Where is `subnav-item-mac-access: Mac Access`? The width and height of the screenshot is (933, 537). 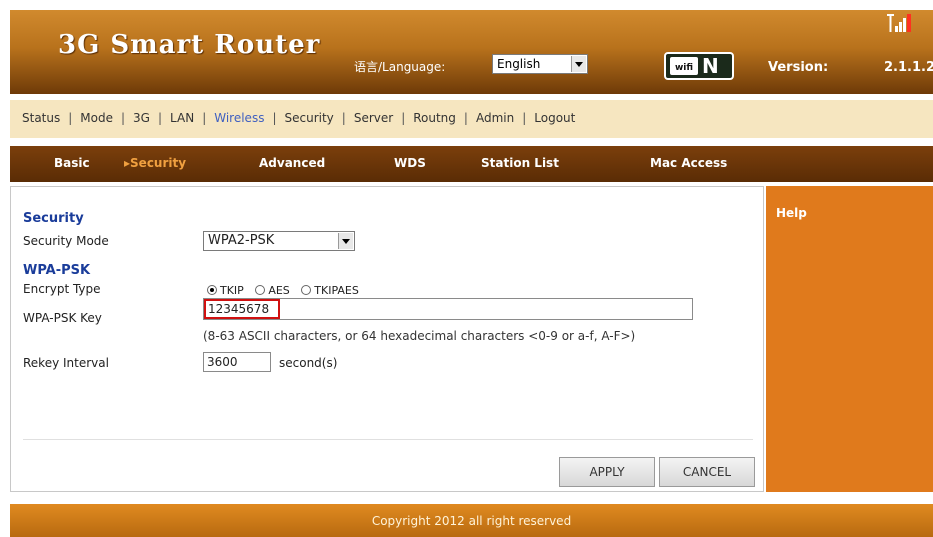
subnav-item-mac-access: Mac Access is located at coordinates (688, 163).